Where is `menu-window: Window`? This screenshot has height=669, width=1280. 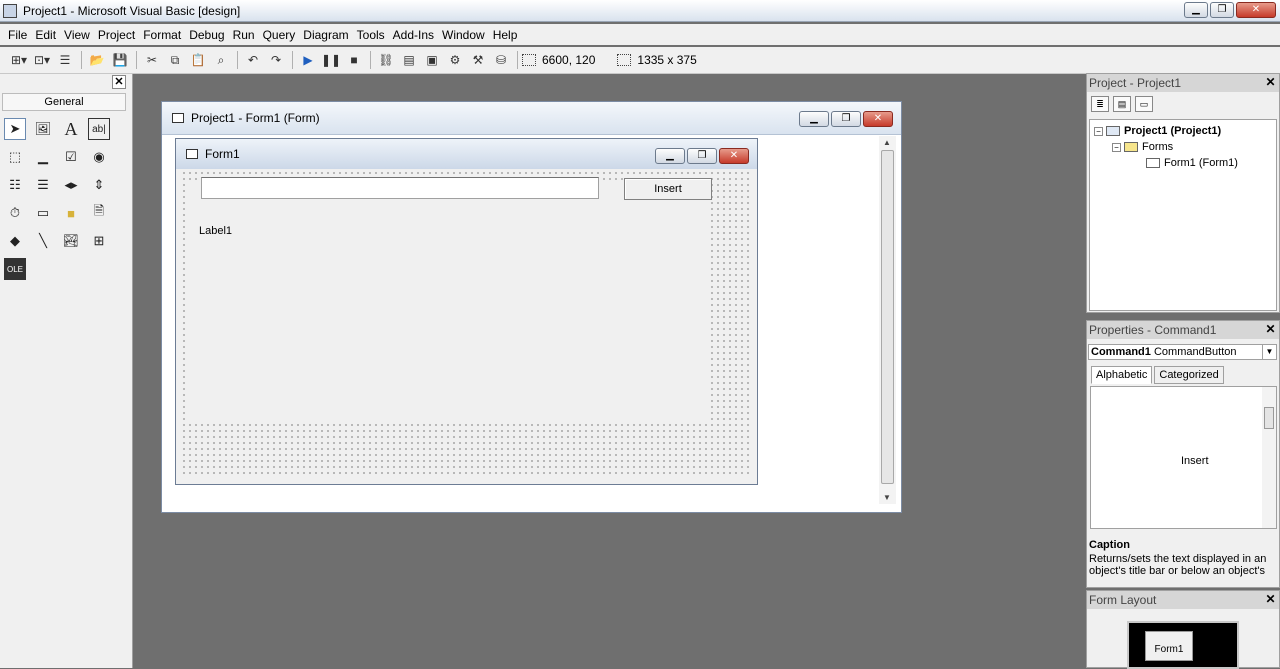 menu-window: Window is located at coordinates (463, 35).